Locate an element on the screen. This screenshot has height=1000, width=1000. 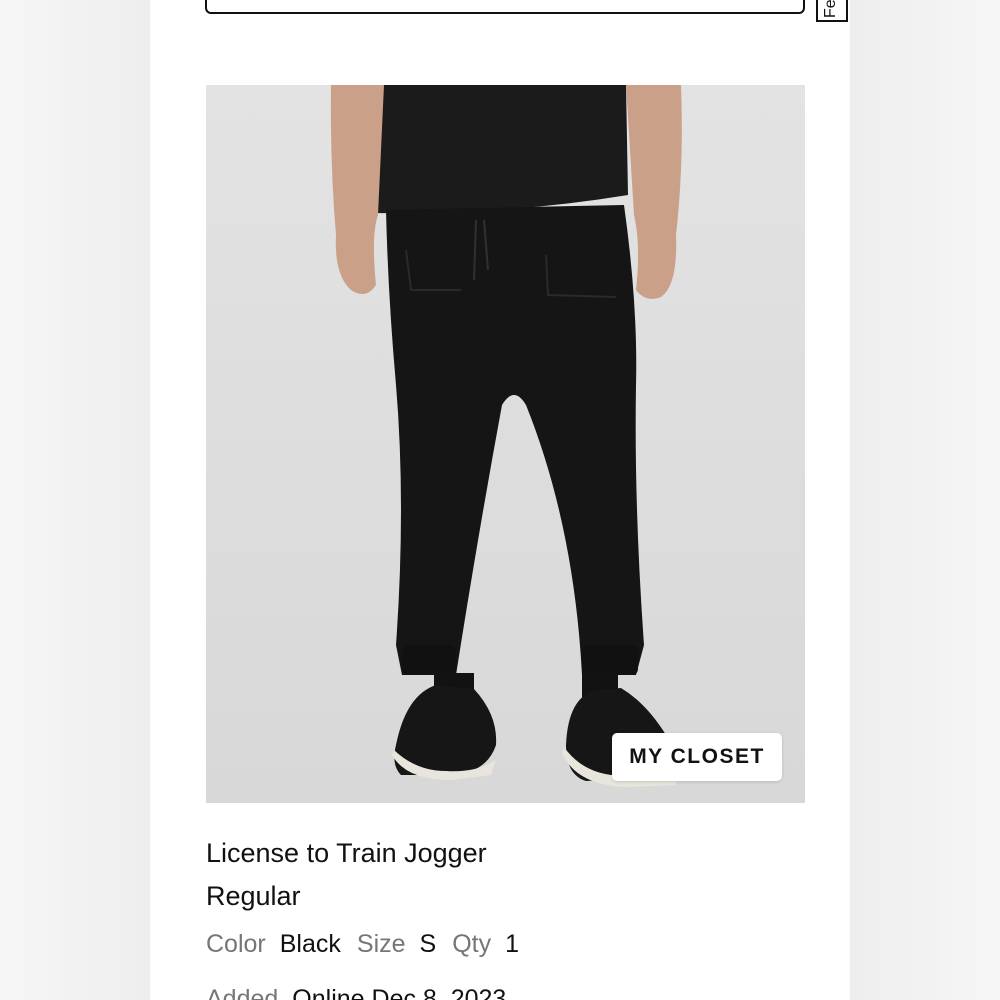
added-label: Added is located at coordinates (242, 992).